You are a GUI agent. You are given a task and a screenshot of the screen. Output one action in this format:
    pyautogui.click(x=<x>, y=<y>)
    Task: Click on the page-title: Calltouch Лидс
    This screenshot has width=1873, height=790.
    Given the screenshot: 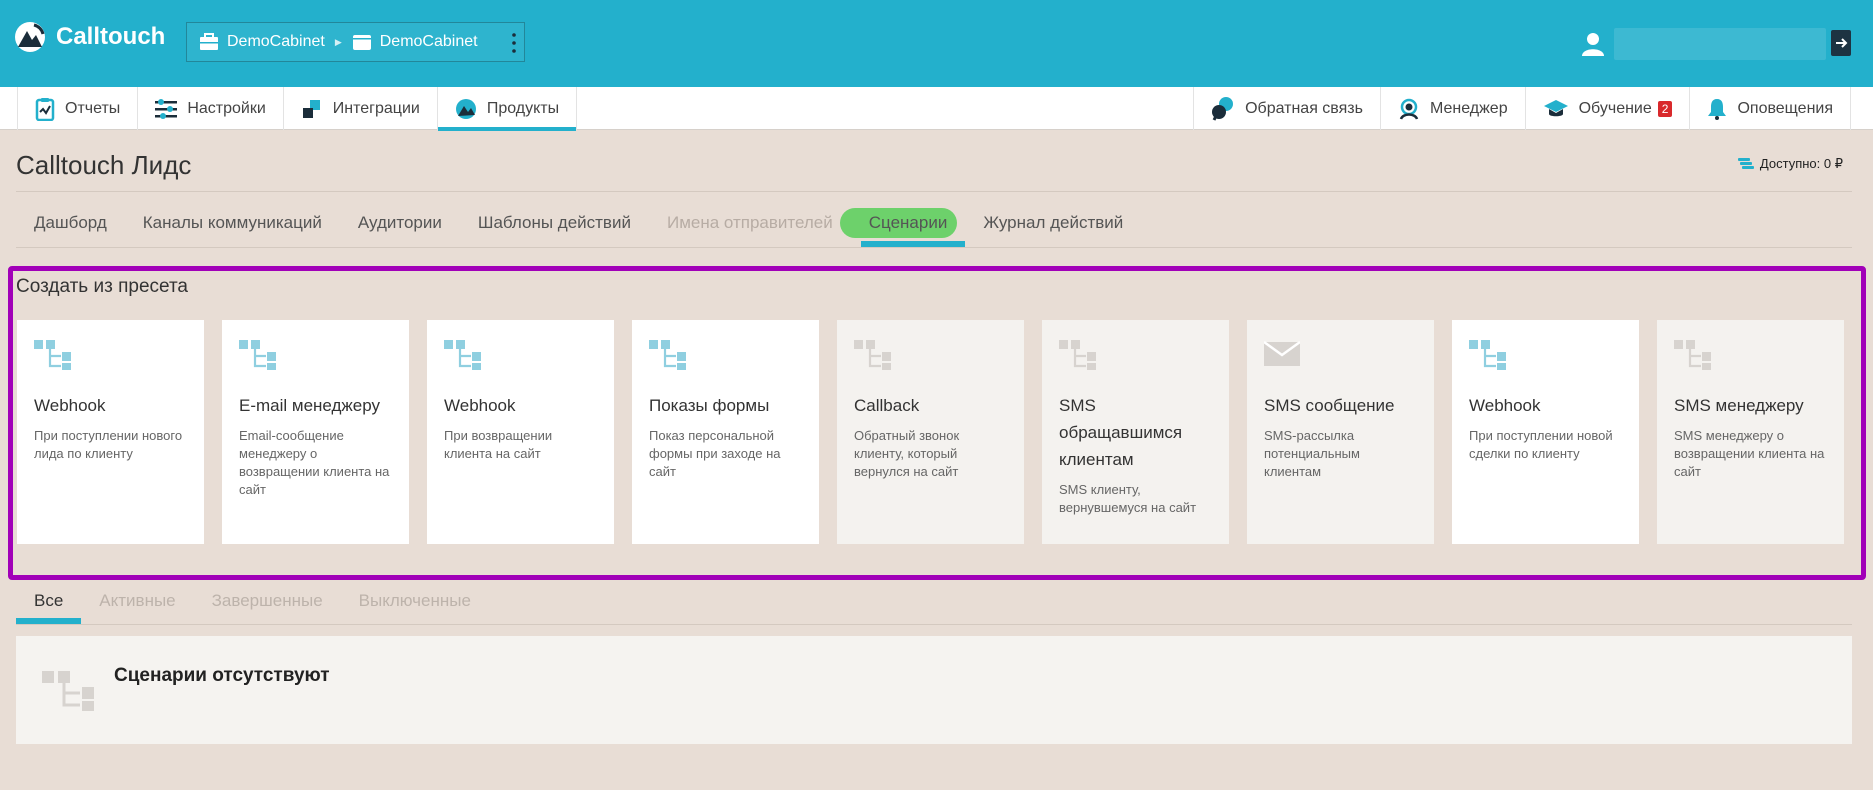 What is the action you would take?
    pyautogui.click(x=104, y=165)
    